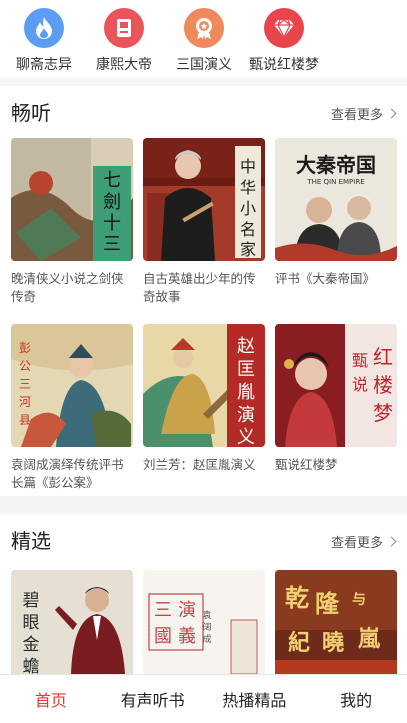  What do you see at coordinates (163, 636) in the screenshot?
I see `svg-text: 國` at bounding box center [163, 636].